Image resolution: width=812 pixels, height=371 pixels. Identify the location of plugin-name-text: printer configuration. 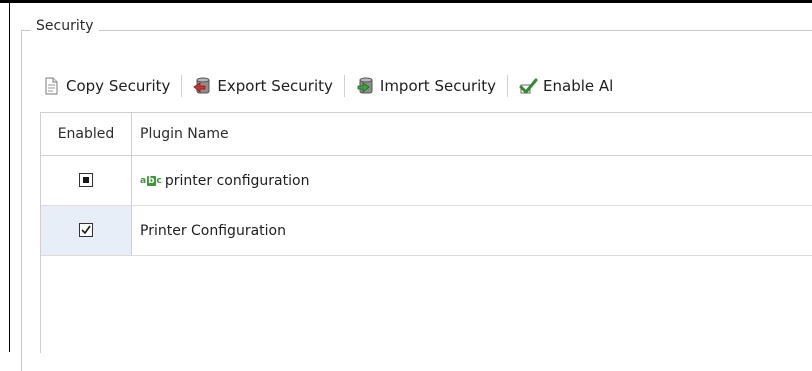
(237, 180).